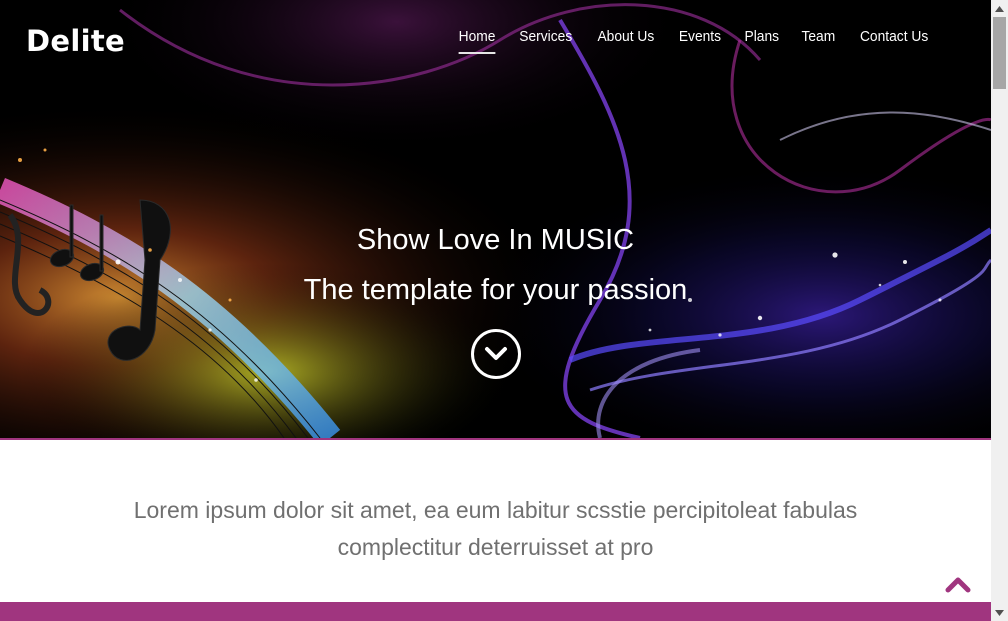  I want to click on nav-item-services: Services, so click(546, 41).